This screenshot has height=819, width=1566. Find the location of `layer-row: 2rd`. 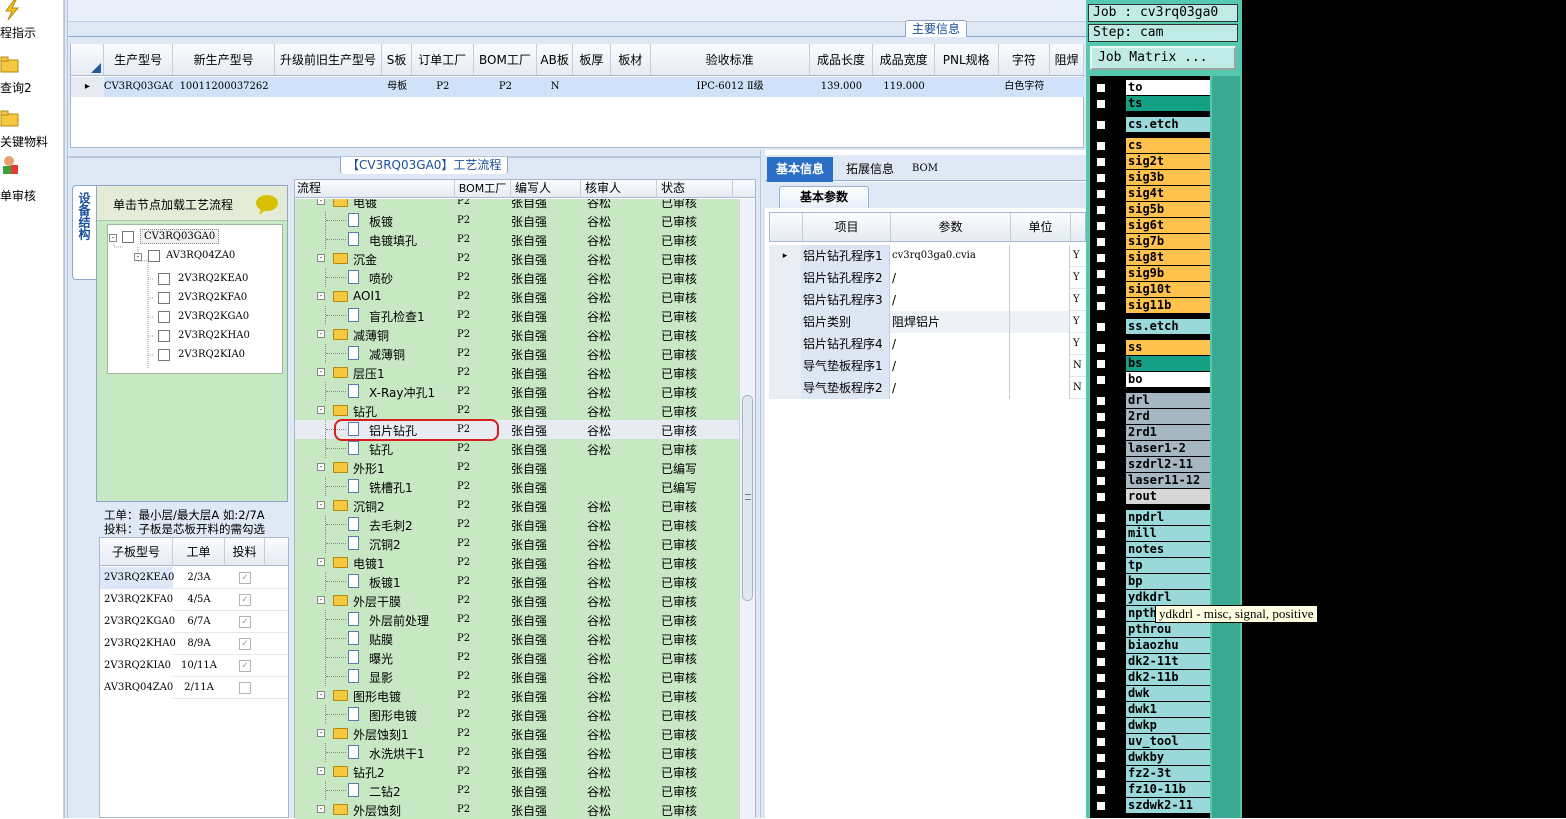

layer-row: 2rd is located at coordinates (1151, 416).